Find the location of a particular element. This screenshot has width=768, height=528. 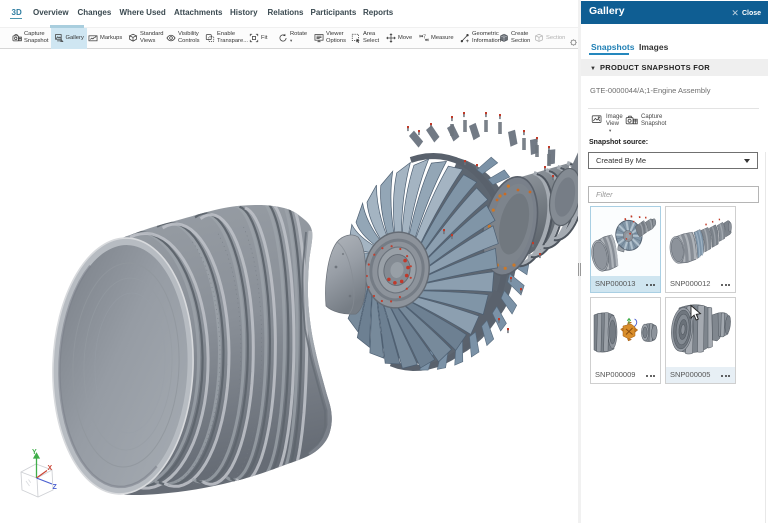

svg-text: X is located at coordinates (50, 468).